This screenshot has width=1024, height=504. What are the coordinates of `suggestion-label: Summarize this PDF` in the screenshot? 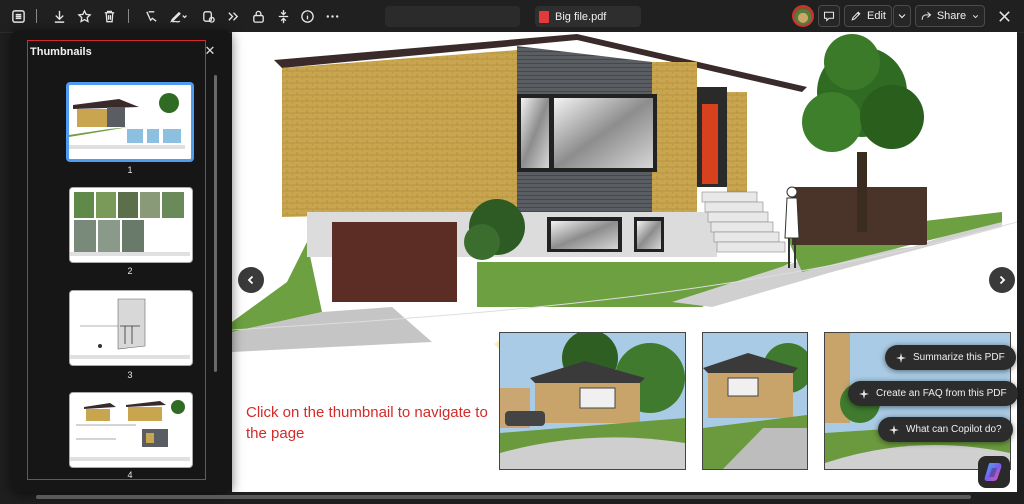 It's located at (959, 357).